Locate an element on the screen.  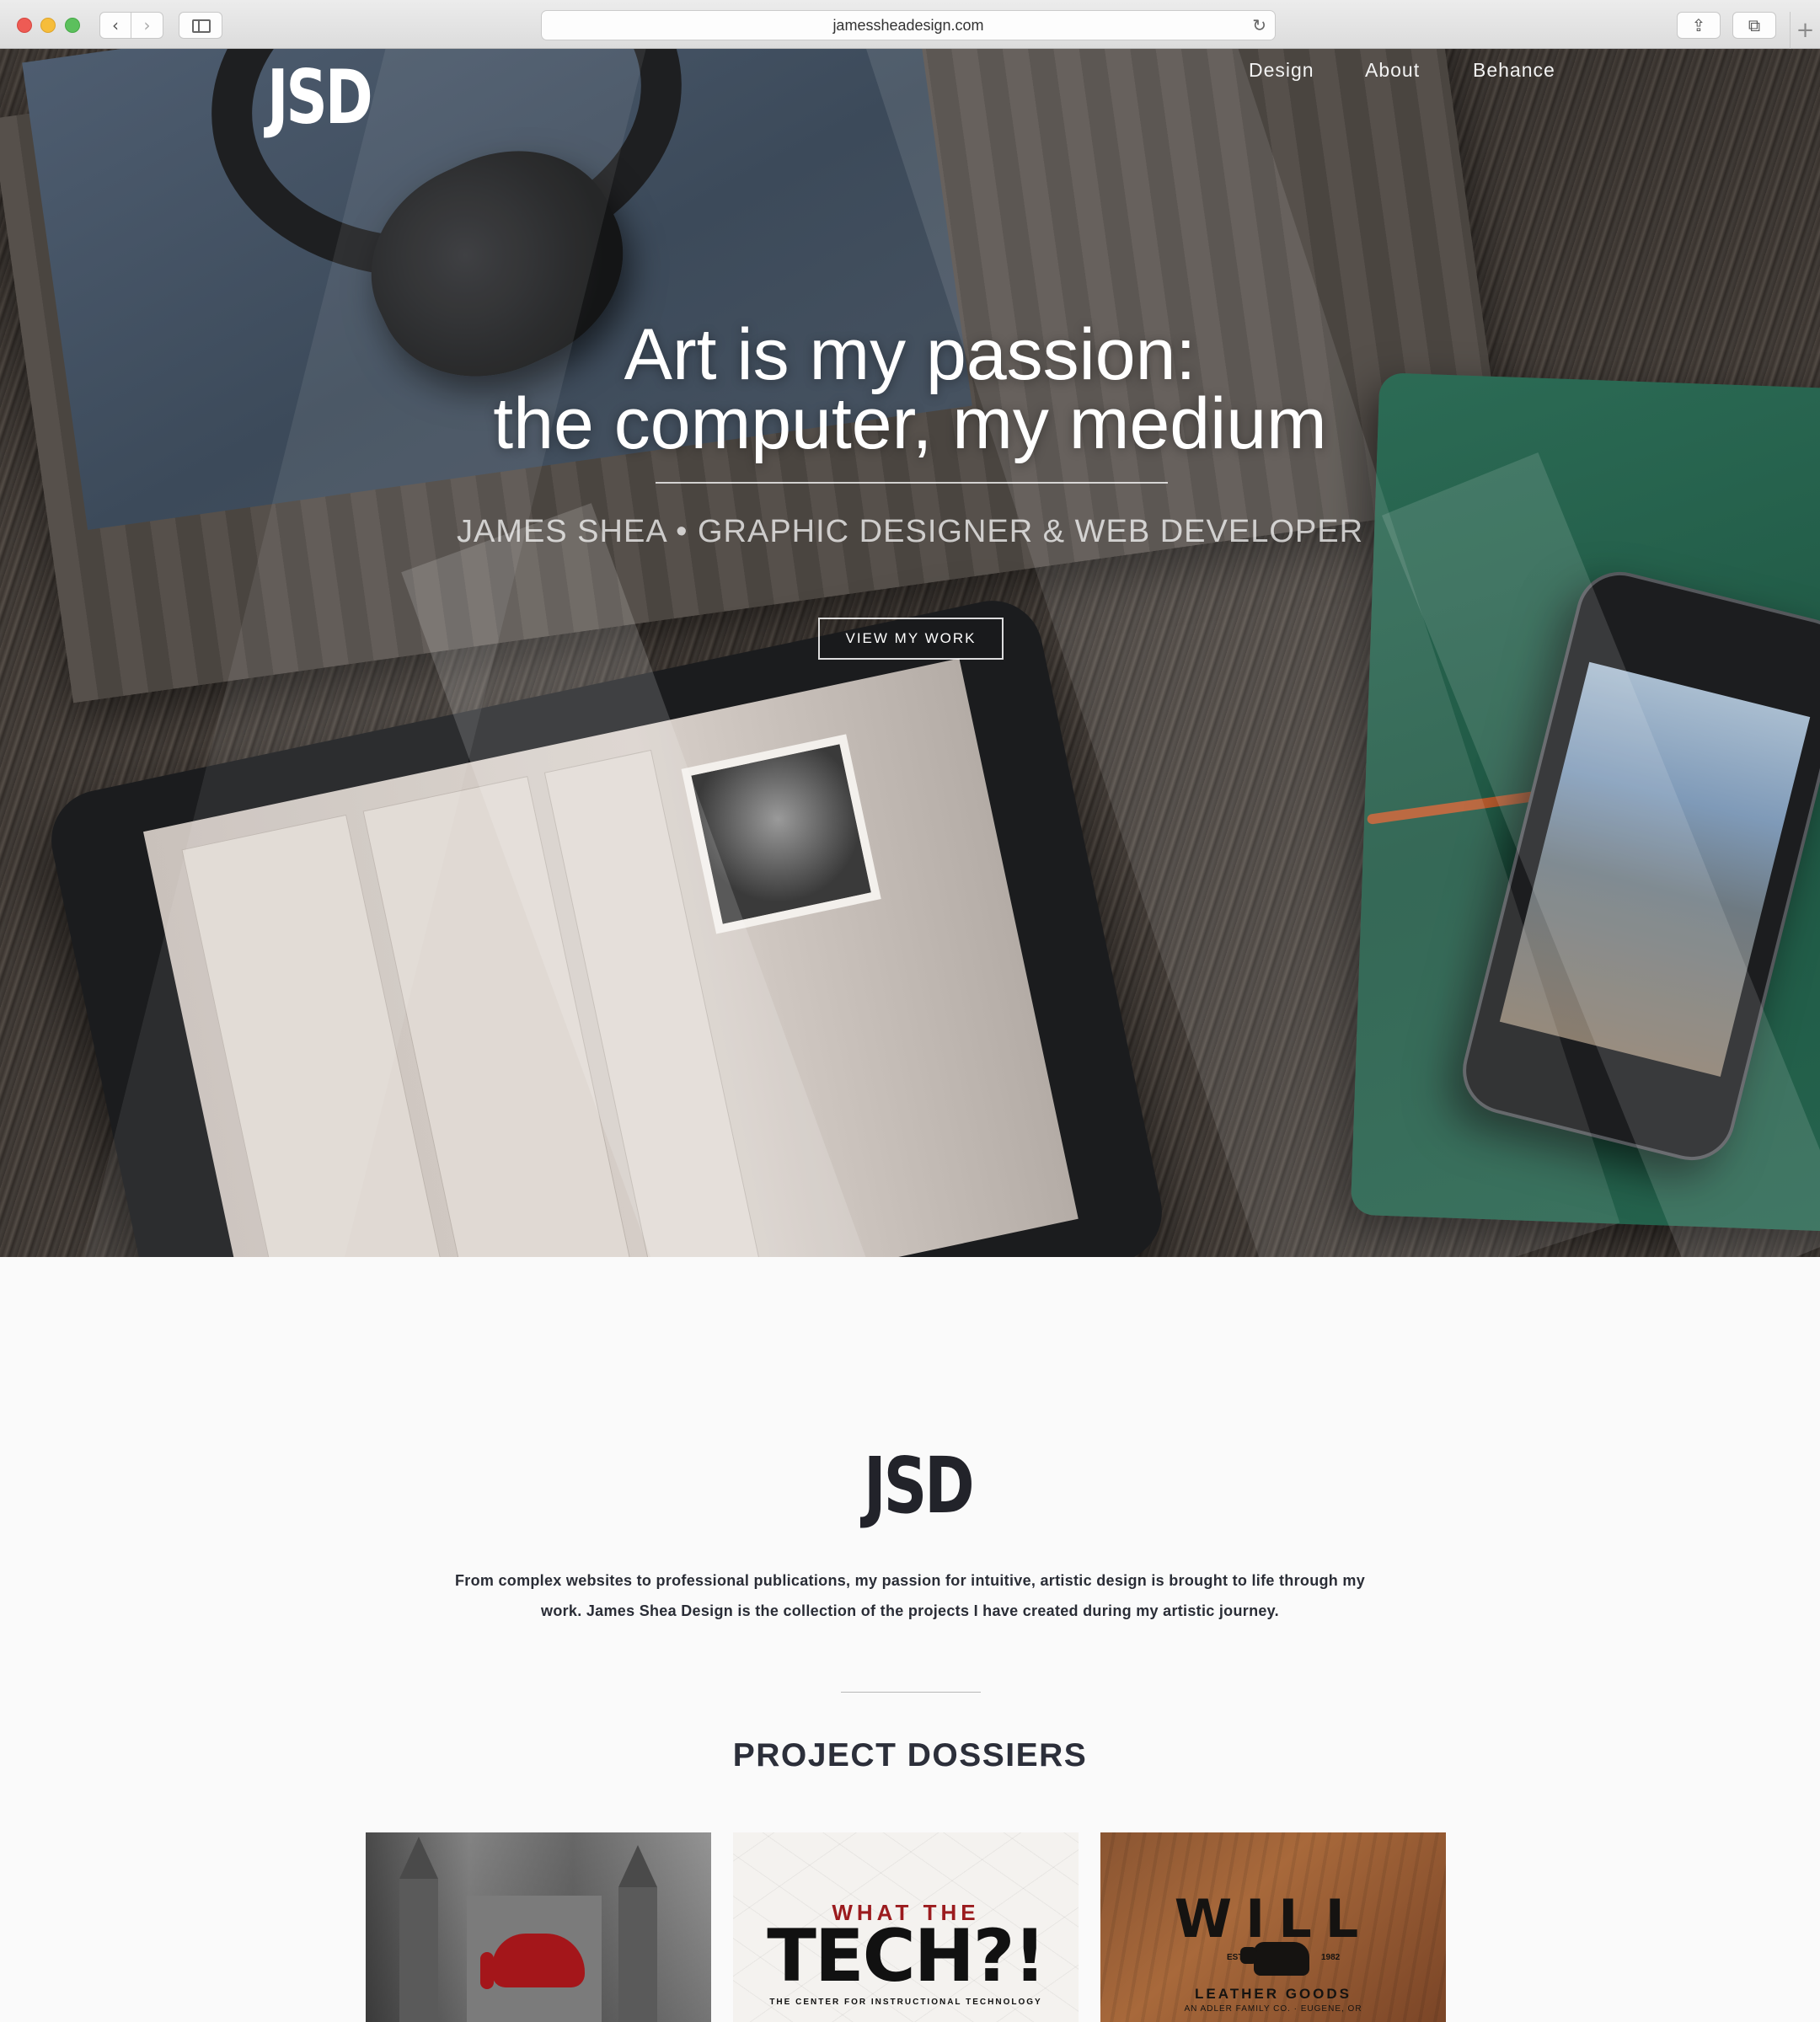
tile-est-year: 1982 is located at coordinates (1331, 1957).